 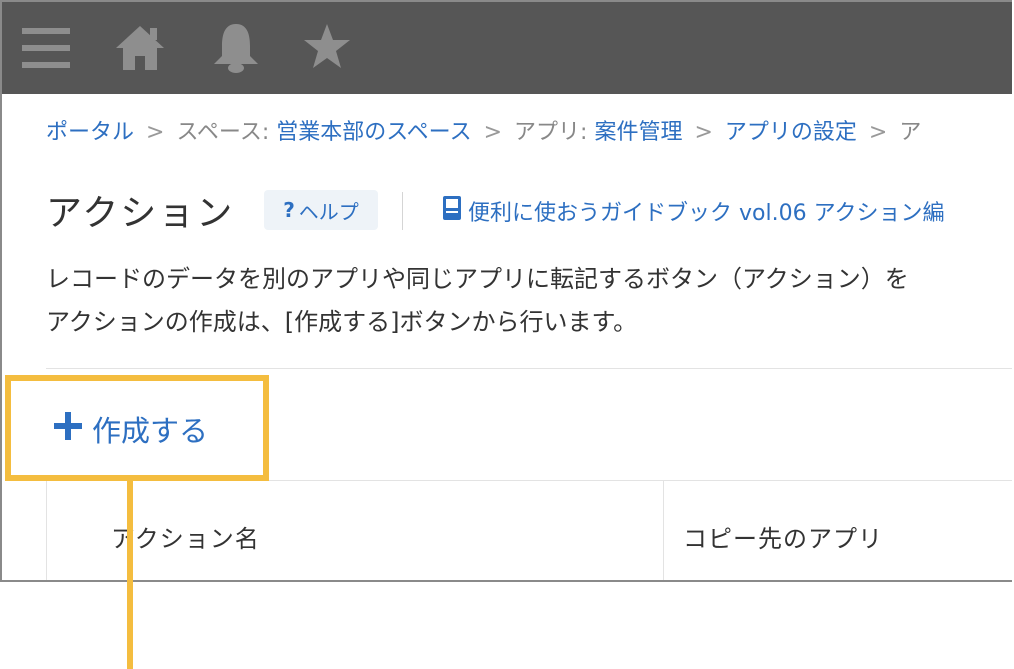 I want to click on global-header, so click(x=507, y=48).